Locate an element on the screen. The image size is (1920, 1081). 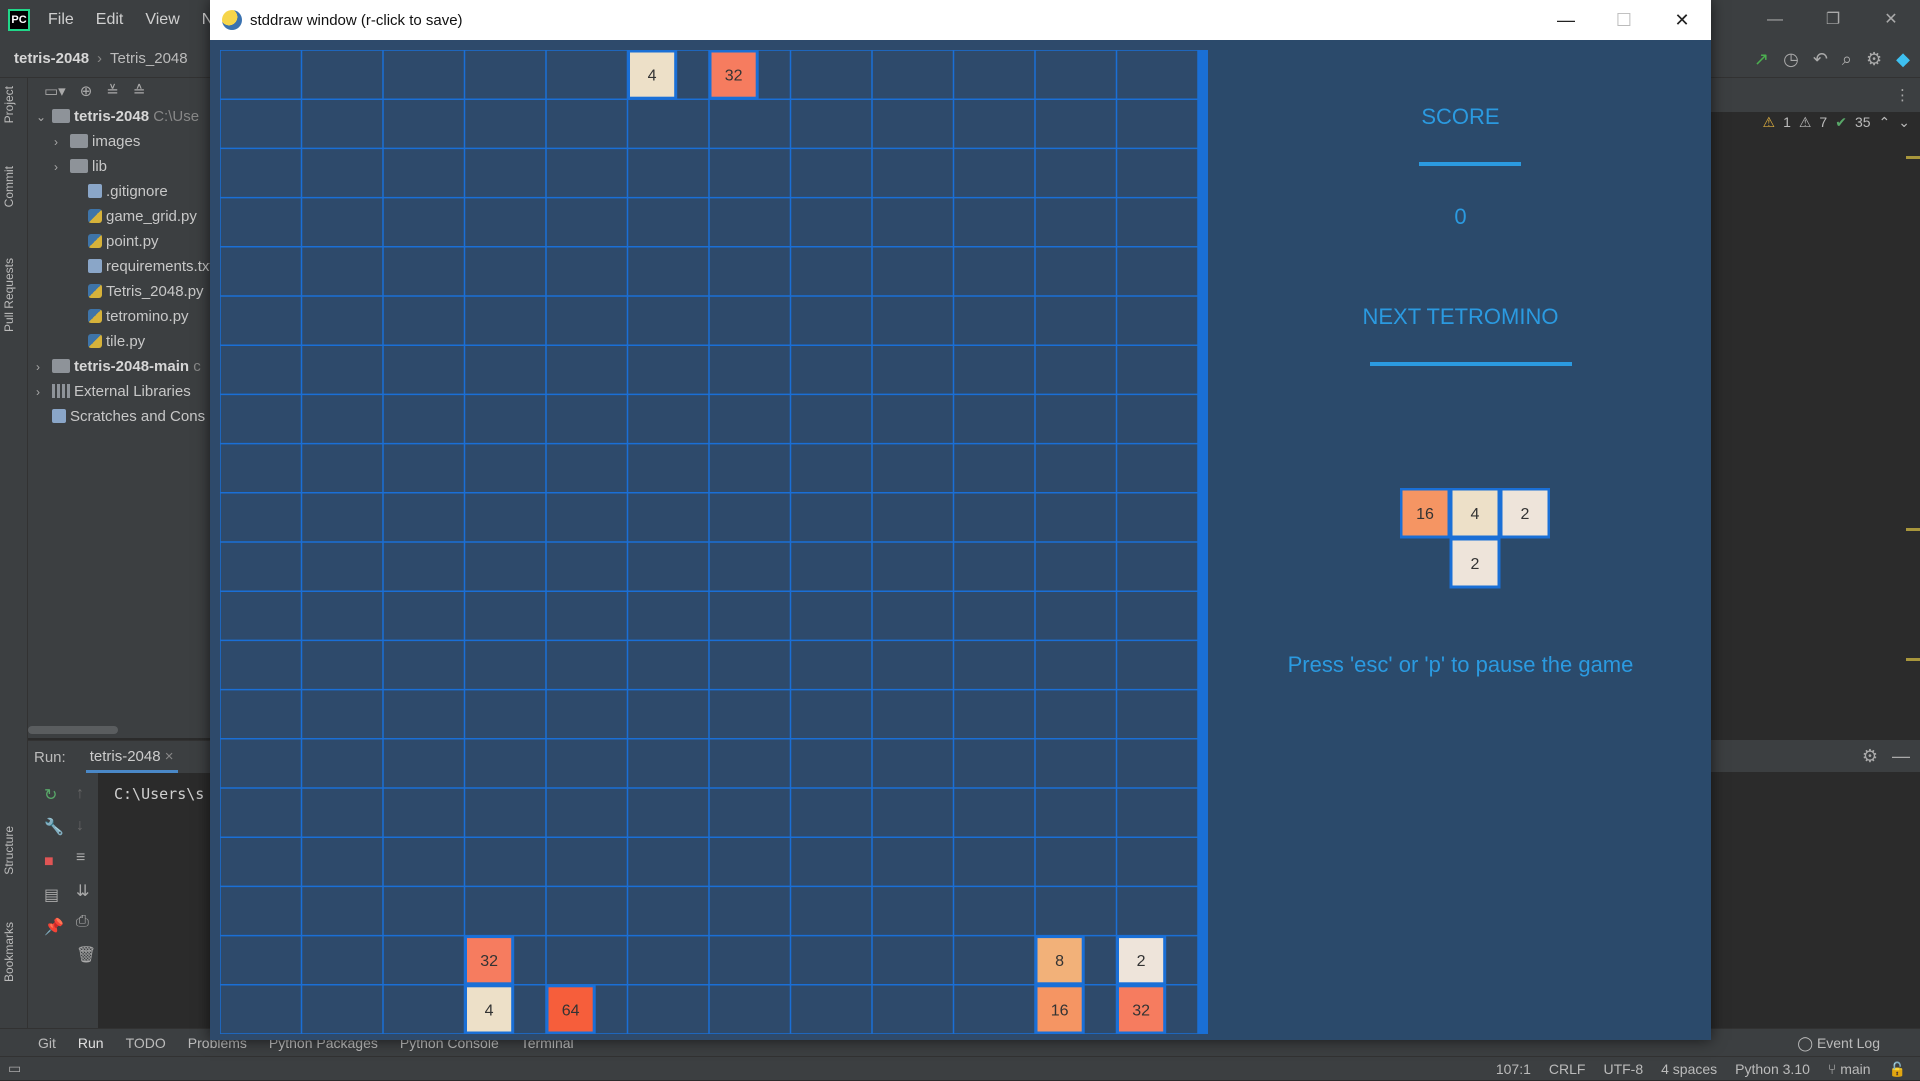
breadcrumb-project: tetris-2048 is located at coordinates (51, 58).